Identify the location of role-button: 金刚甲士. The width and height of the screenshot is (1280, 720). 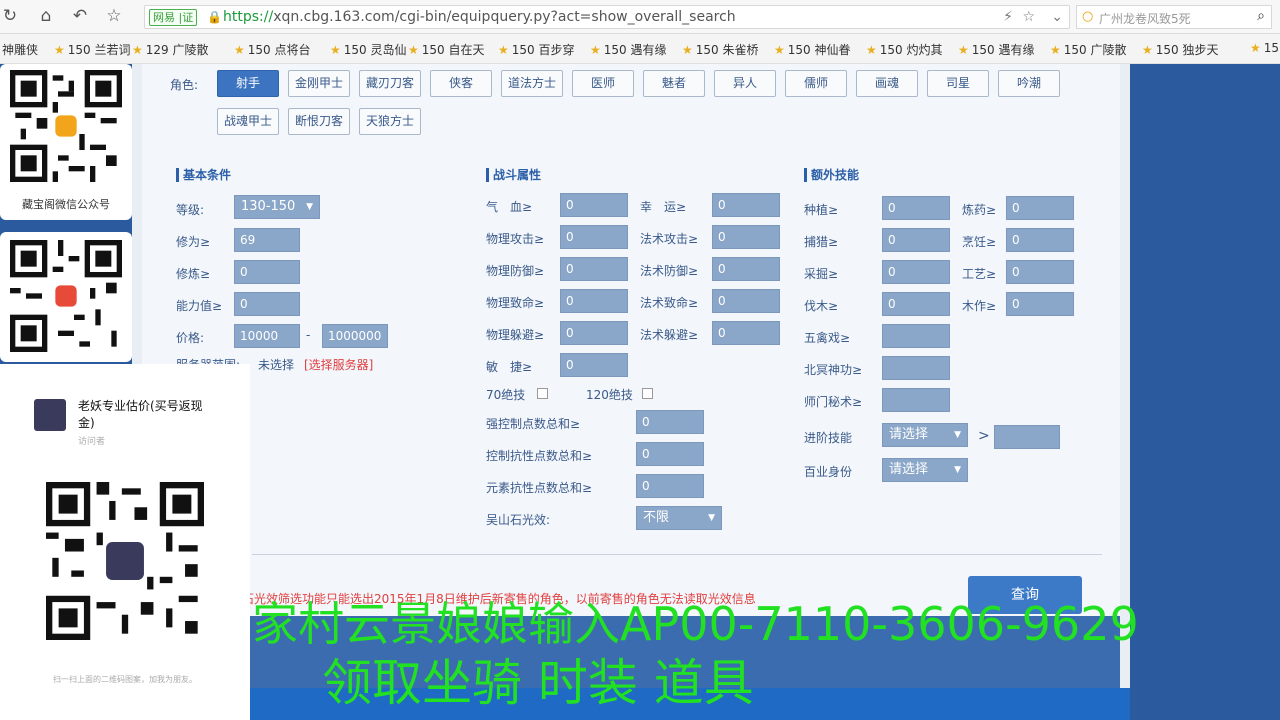
(319, 83).